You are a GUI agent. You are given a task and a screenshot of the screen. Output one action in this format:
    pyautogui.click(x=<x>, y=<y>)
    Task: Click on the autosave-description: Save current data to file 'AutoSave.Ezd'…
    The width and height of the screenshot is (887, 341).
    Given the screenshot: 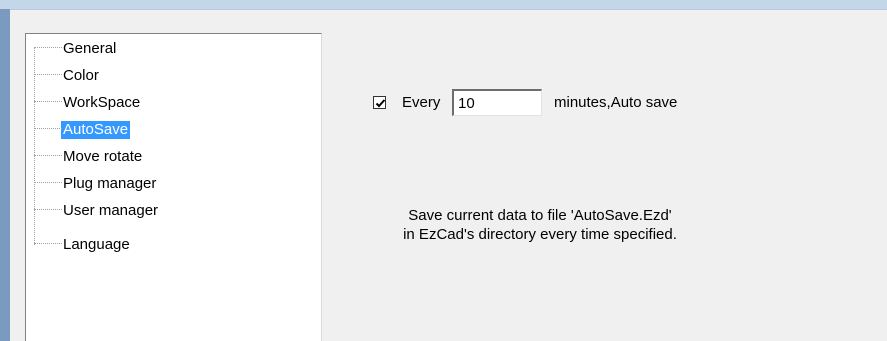 What is the action you would take?
    pyautogui.click(x=540, y=225)
    